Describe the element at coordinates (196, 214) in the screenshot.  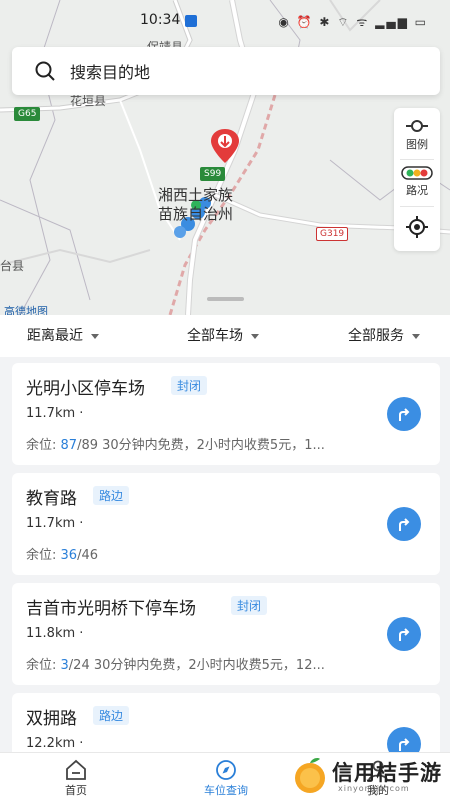
I see `map-city-line2: 苗族自治州` at that location.